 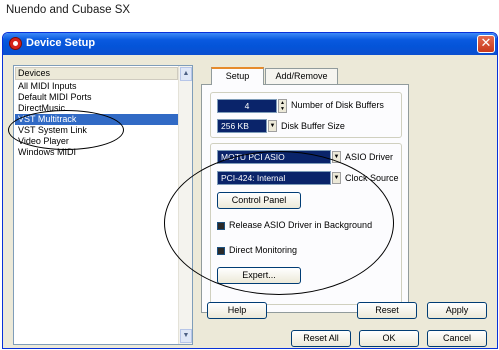 I want to click on devices-scrollbar: ▲ ▼, so click(x=185, y=205).